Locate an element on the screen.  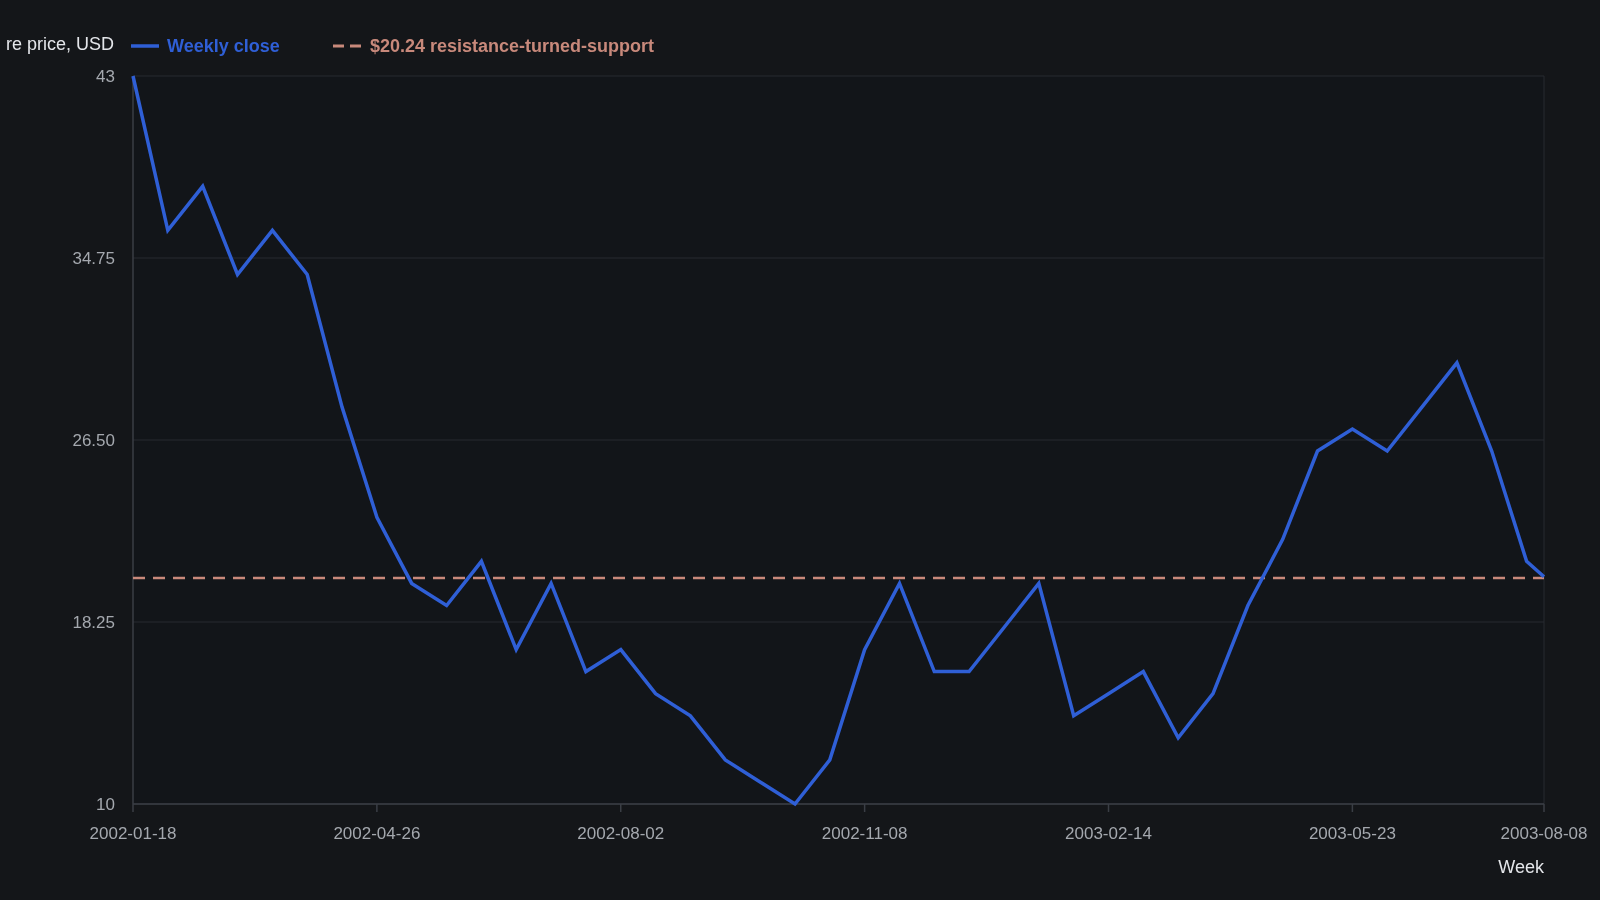
y-tick-label: 10 is located at coordinates (105, 804).